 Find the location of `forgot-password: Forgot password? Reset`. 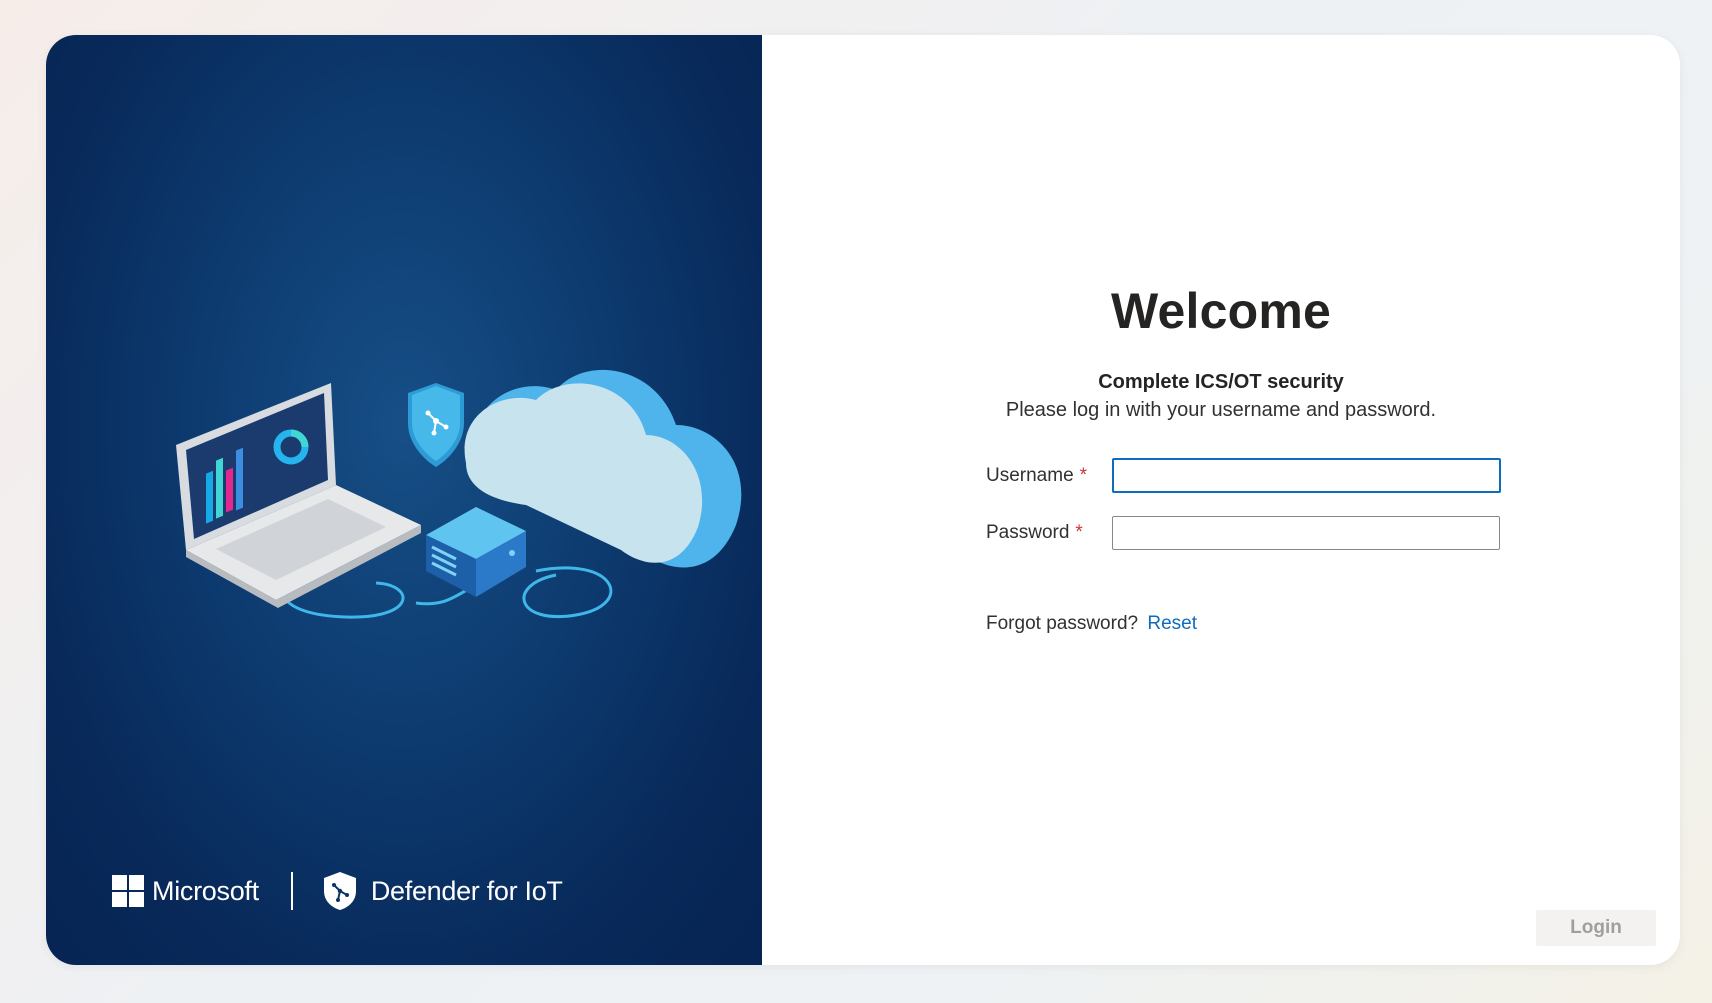

forgot-password: Forgot password? Reset is located at coordinates (1091, 624).